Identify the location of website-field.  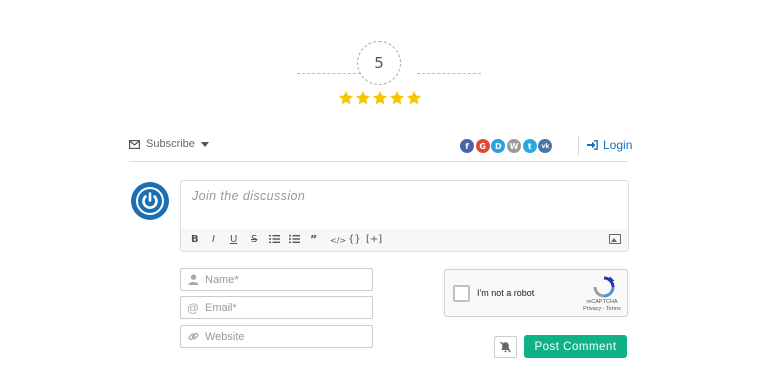
(276, 336).